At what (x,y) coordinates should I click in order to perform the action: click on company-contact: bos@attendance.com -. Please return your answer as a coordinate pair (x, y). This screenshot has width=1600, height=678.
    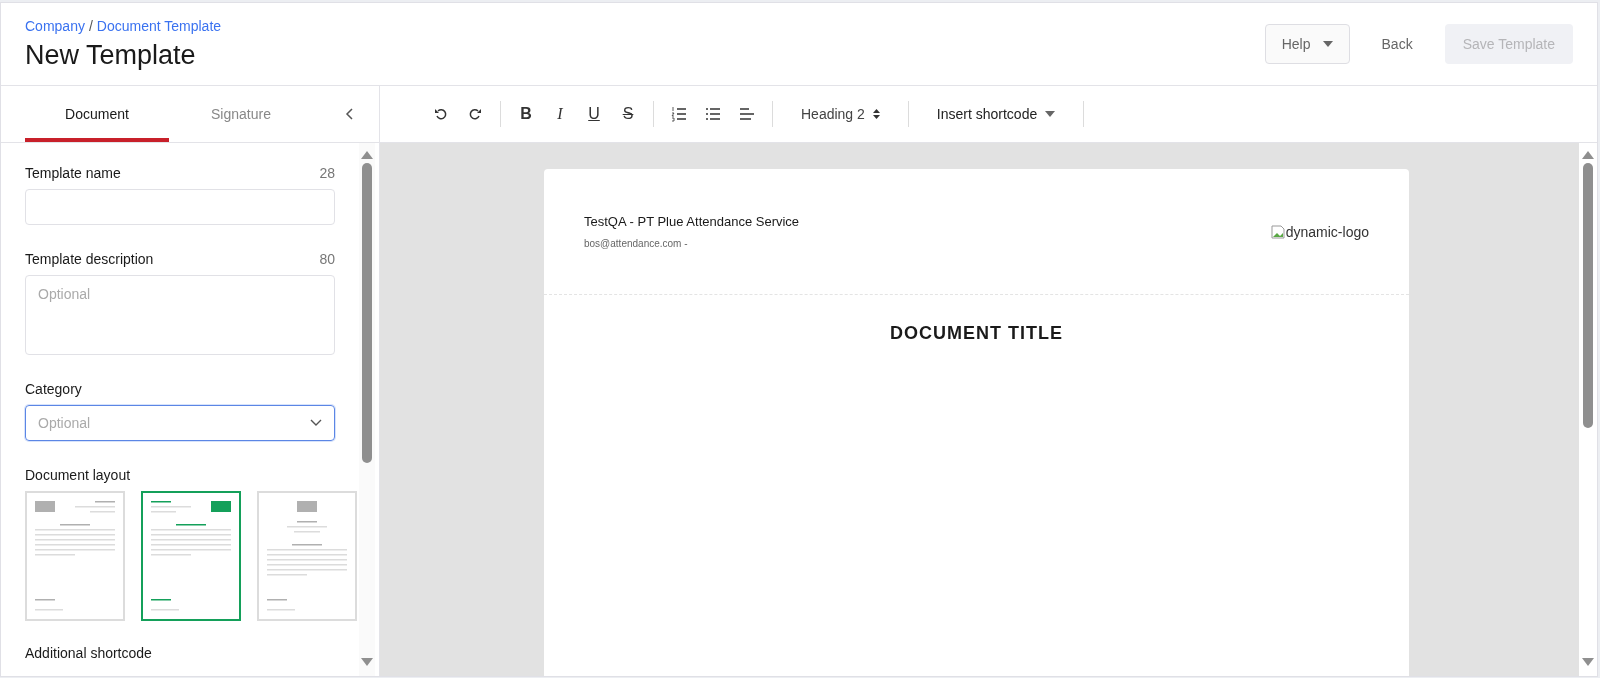
    Looking at the image, I should click on (636, 243).